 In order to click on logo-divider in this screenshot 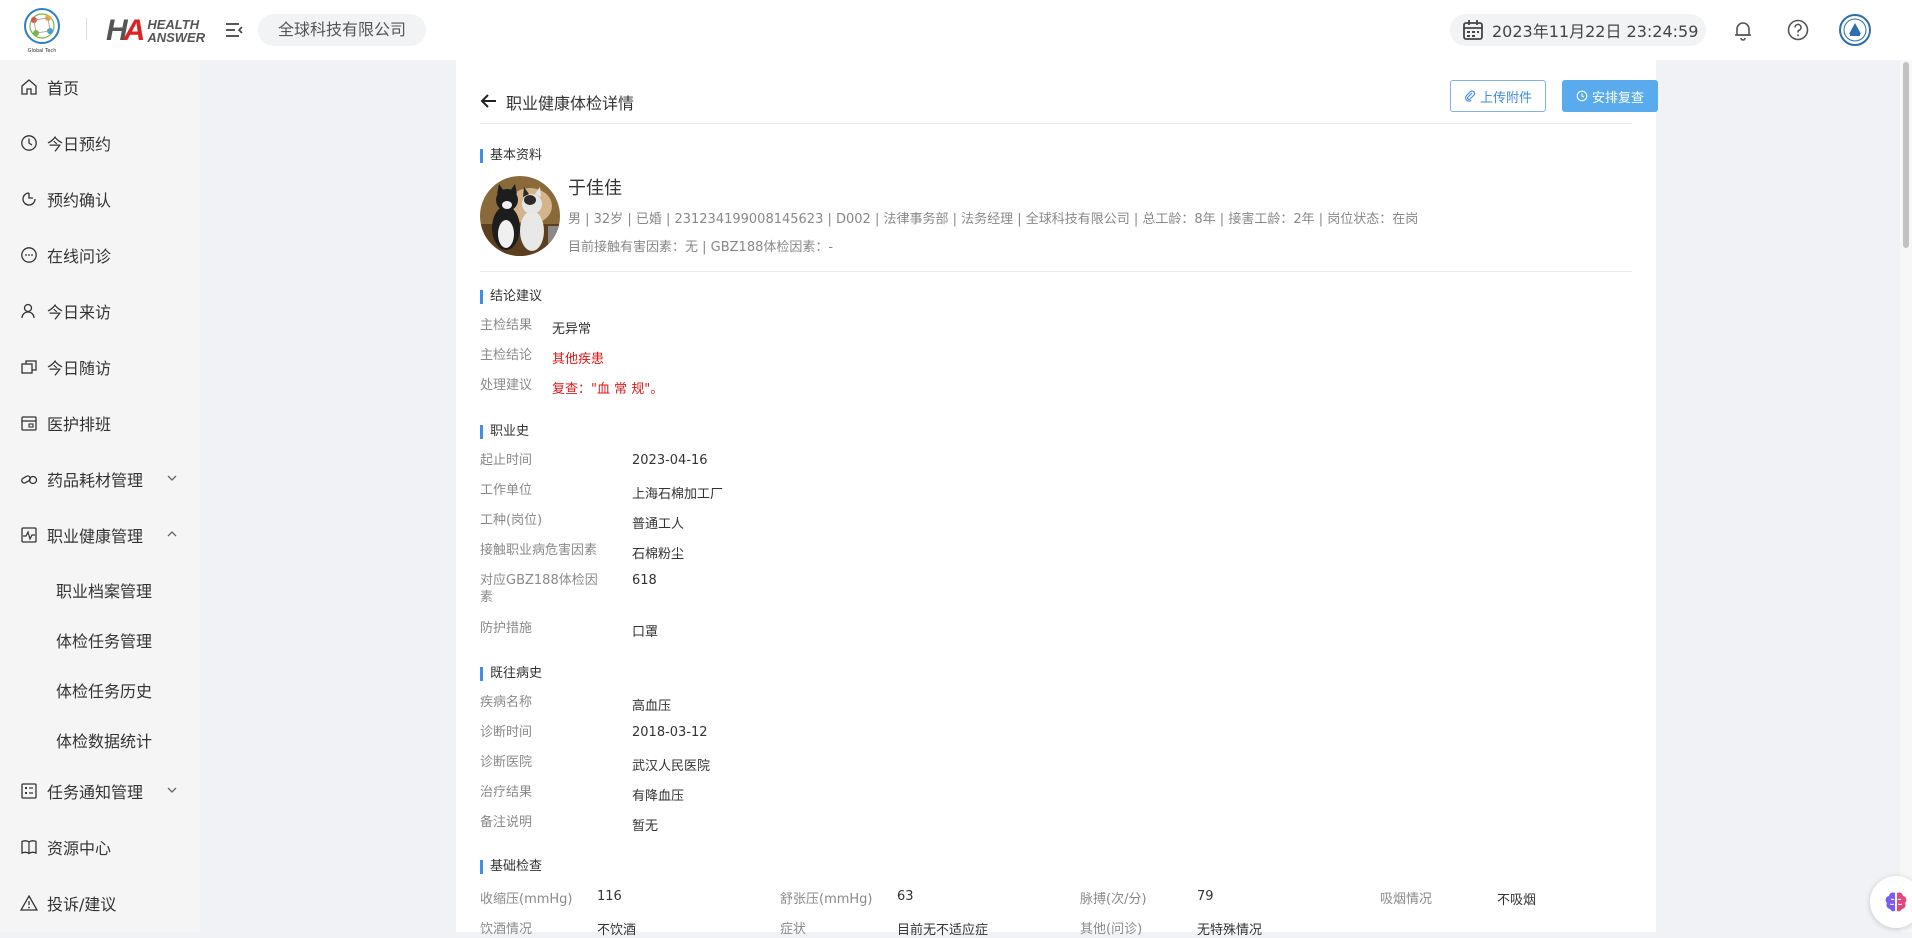, I will do `click(86, 29)`.